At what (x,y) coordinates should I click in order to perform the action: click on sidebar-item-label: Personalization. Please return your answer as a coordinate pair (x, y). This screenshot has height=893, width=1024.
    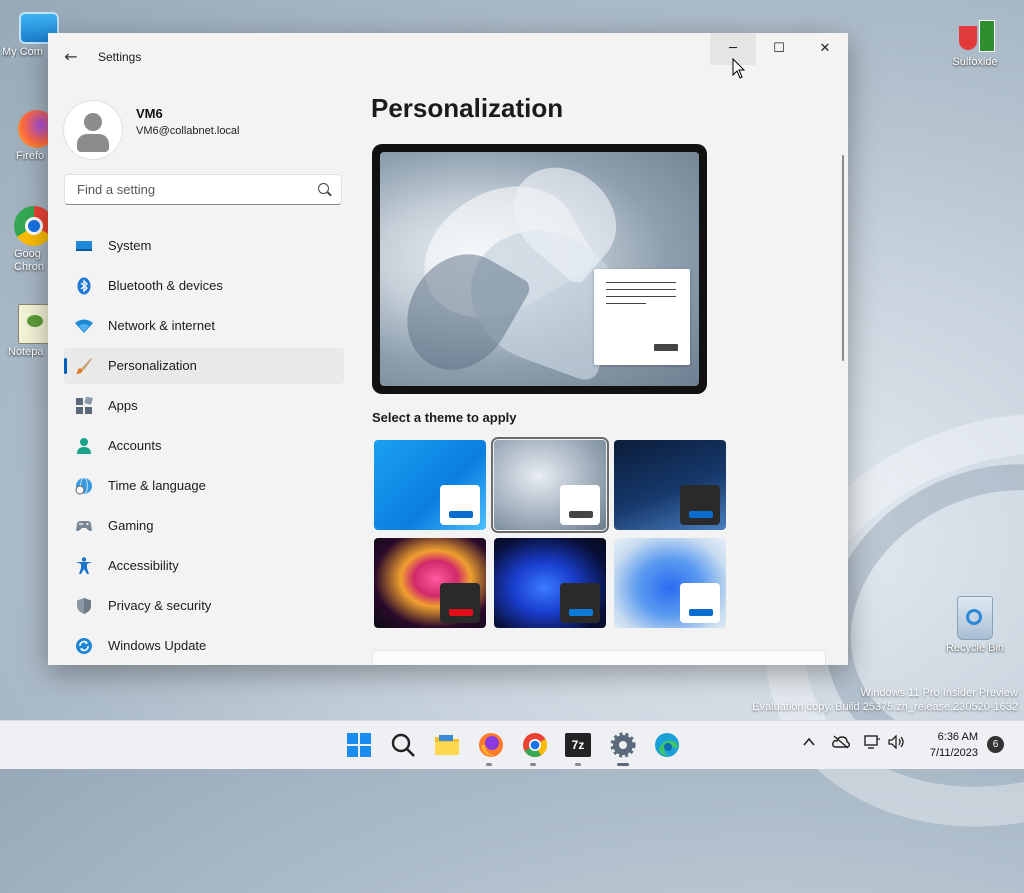
    Looking at the image, I should click on (152, 365).